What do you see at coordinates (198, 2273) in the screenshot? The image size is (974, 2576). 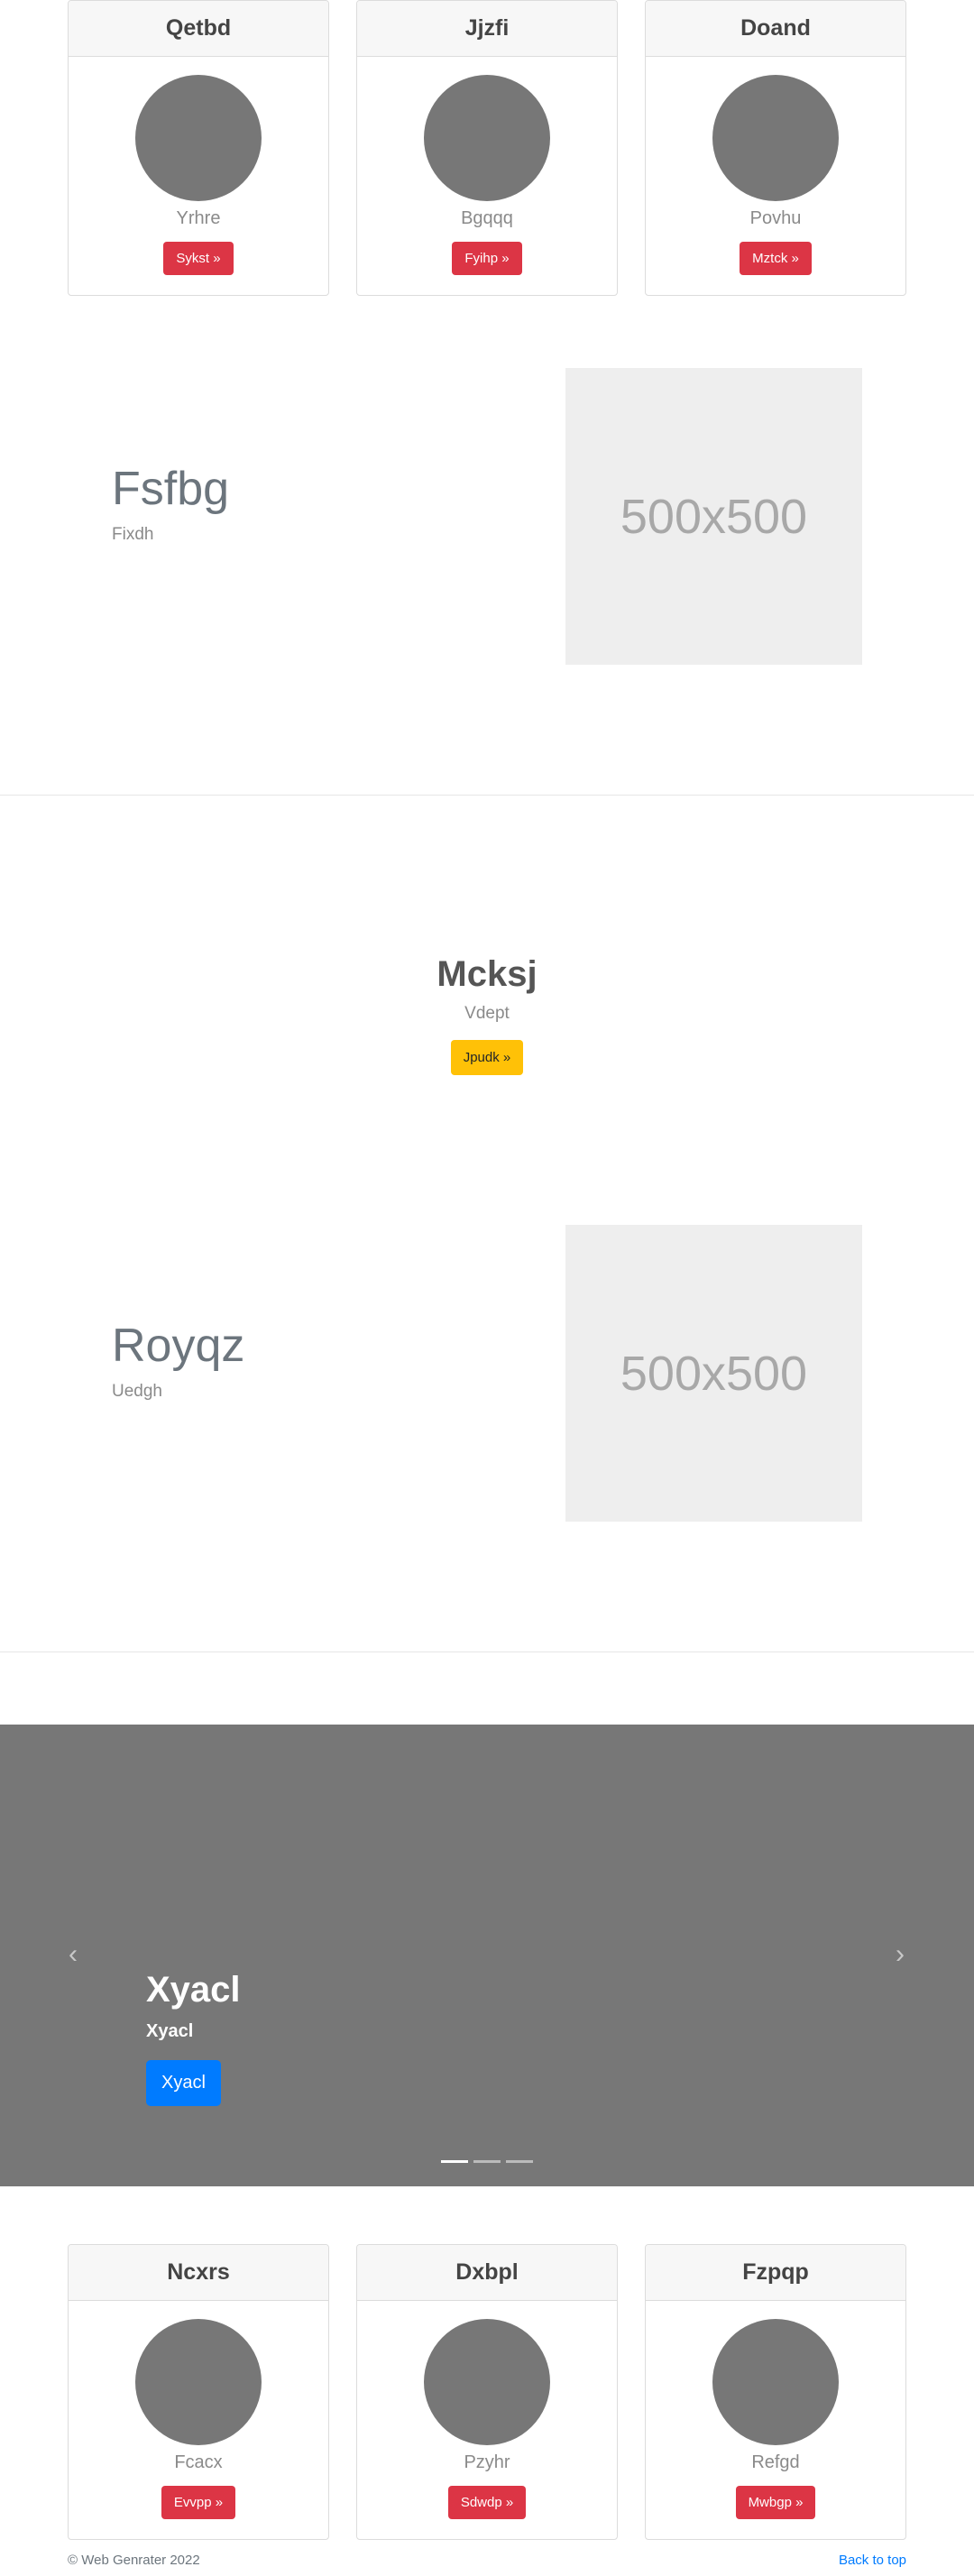 I see `card-header: Ncxrs` at bounding box center [198, 2273].